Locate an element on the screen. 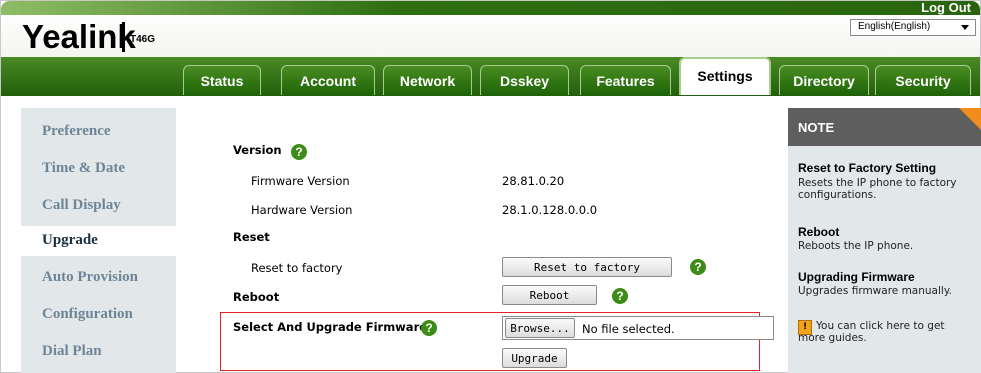 The image size is (981, 373). header-logo-area is located at coordinates (490, 33).